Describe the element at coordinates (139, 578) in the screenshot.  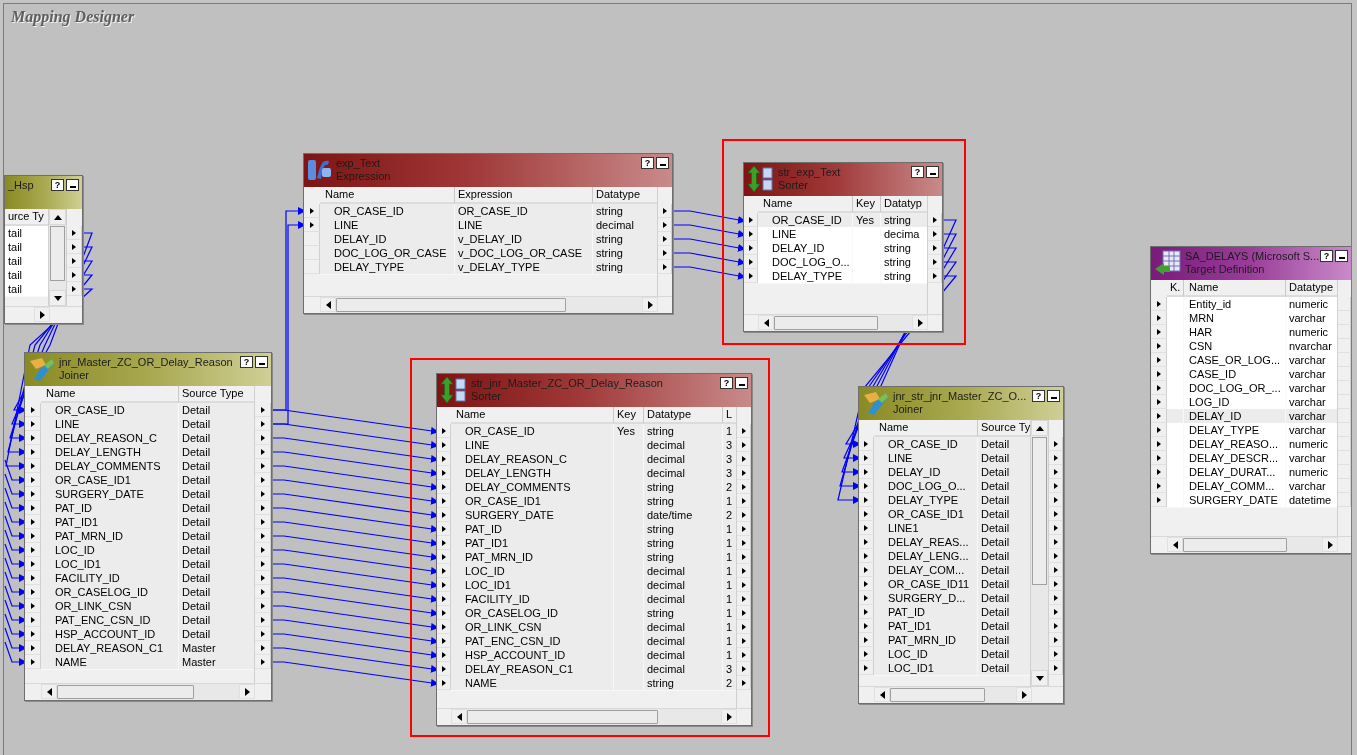
I see `port-row: FACILITY_ID Detail` at that location.